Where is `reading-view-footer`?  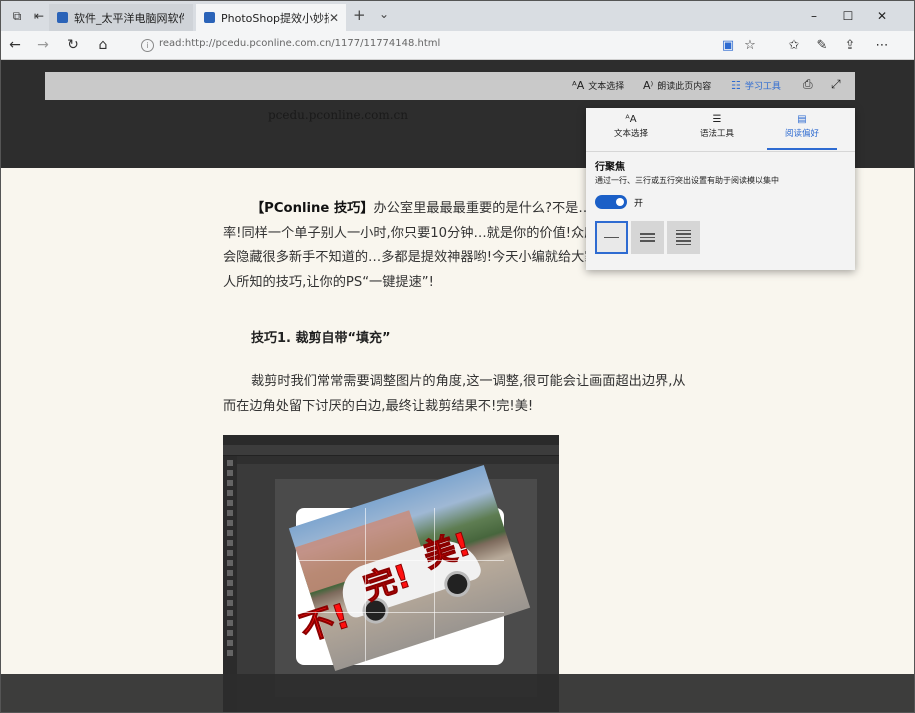 reading-view-footer is located at coordinates (457, 693).